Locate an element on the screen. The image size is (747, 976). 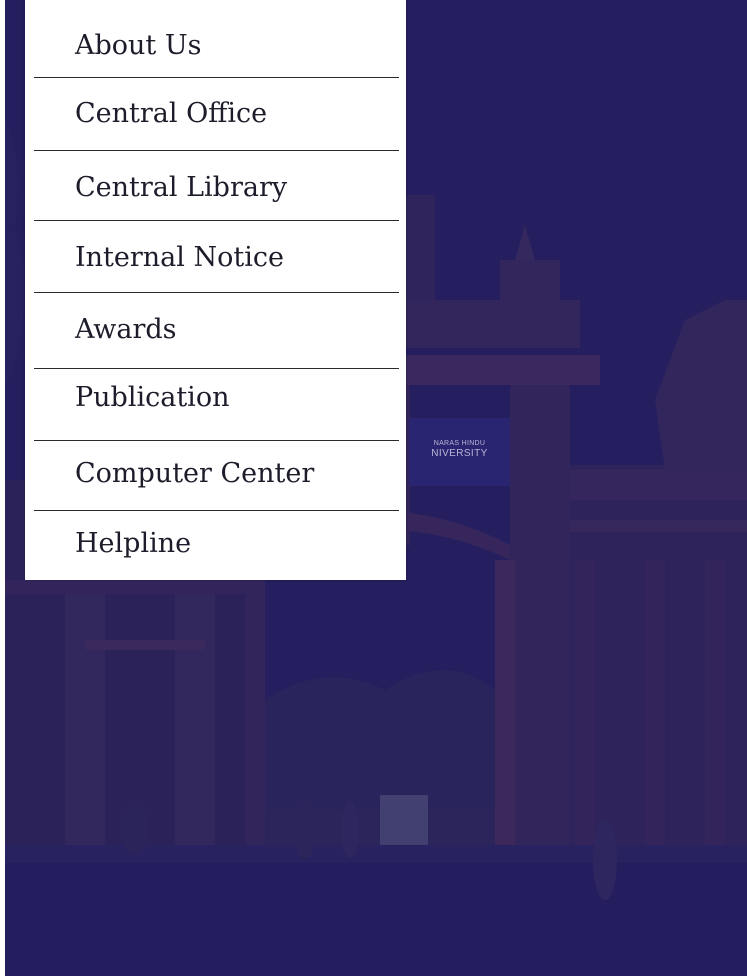
menu-item-about-us: About Us is located at coordinates (216, 45).